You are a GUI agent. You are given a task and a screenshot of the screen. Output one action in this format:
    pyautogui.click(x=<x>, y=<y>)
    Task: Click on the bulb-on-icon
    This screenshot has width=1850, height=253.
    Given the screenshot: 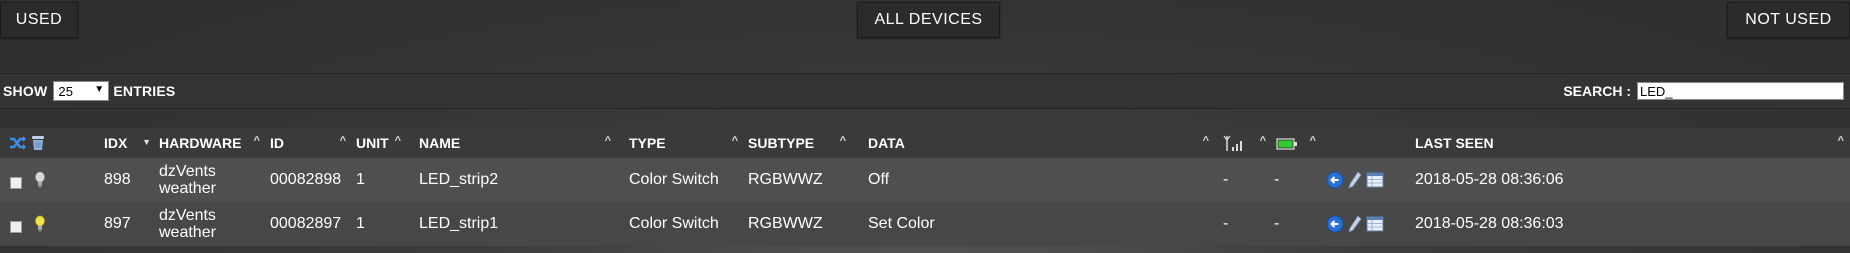 What is the action you would take?
    pyautogui.click(x=40, y=224)
    